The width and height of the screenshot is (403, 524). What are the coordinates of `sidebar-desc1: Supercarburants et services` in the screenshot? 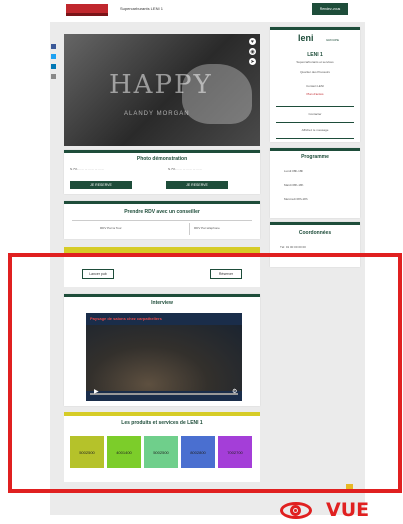 It's located at (315, 62).